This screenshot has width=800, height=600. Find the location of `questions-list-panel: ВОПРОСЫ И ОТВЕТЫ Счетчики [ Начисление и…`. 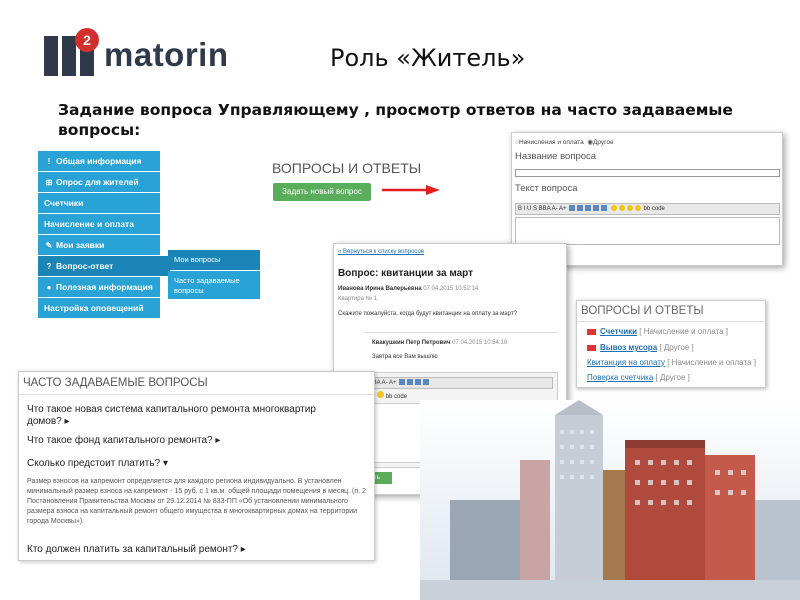

questions-list-panel: ВОПРОСЫ И ОТВЕТЫ Счетчики [ Начисление и… is located at coordinates (671, 344).